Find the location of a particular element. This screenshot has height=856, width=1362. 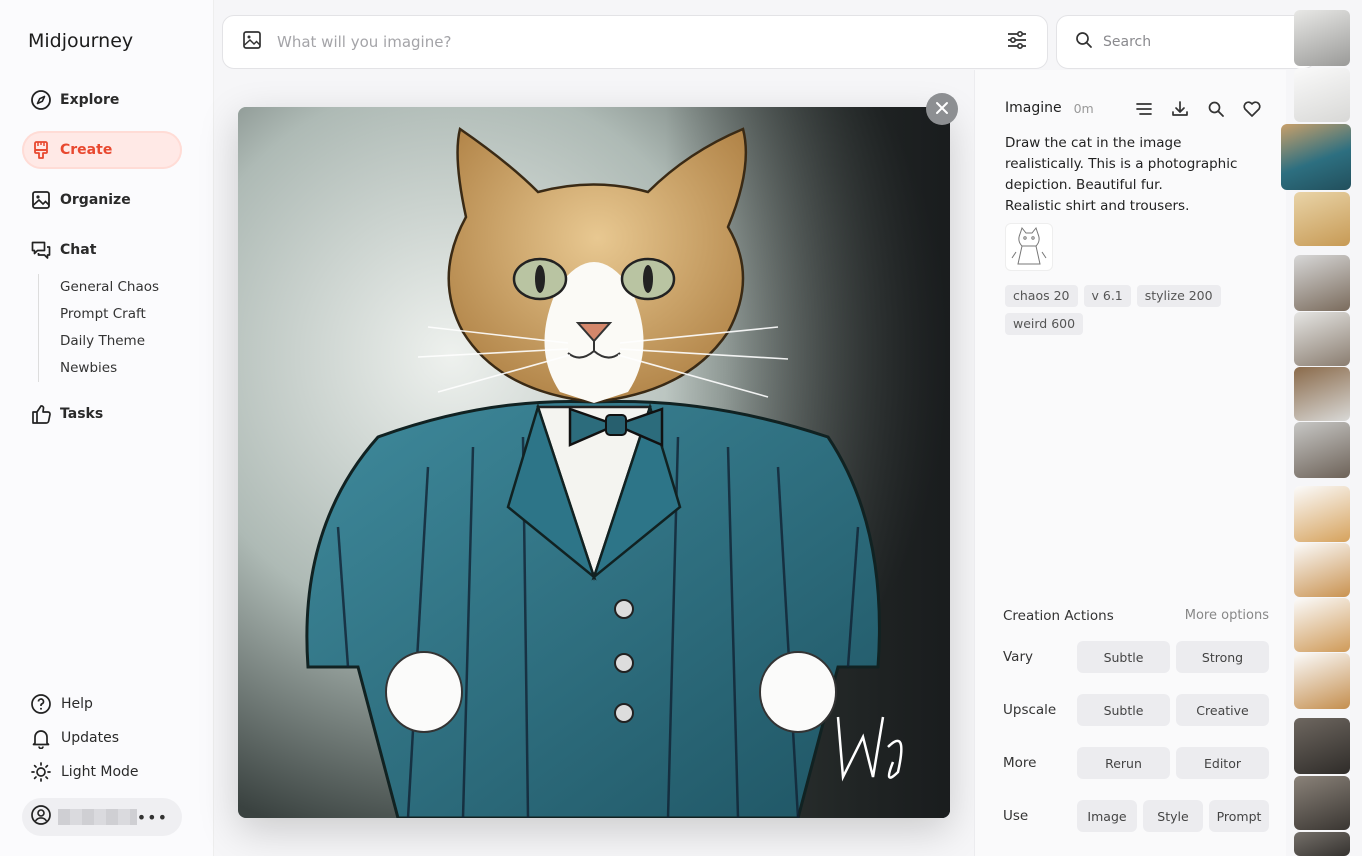

action-label: More is located at coordinates (1020, 763).